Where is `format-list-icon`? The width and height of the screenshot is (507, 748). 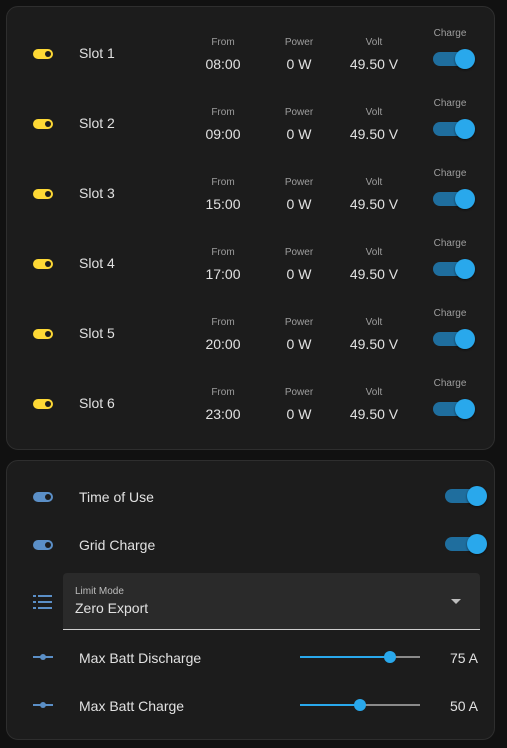 format-list-icon is located at coordinates (43, 602).